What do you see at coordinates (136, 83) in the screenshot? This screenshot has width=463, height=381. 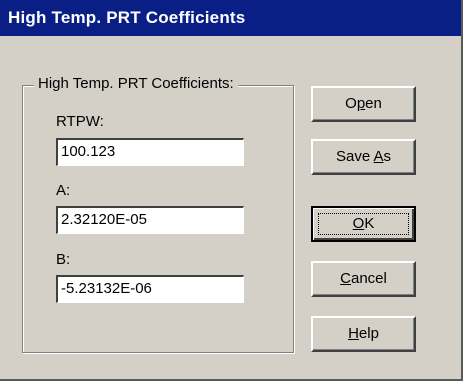 I see `groupbox-legend: High Temp. PRT Coefficients:` at bounding box center [136, 83].